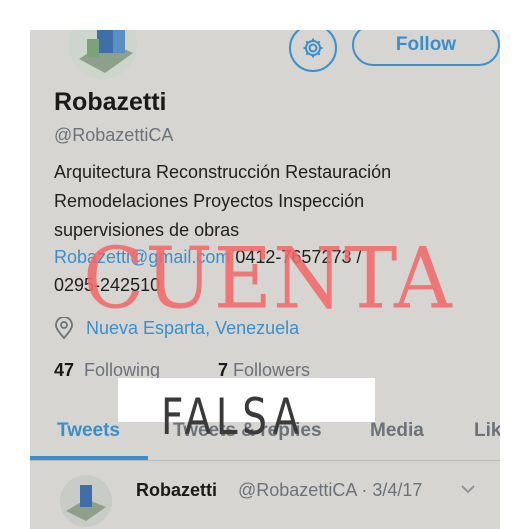 This screenshot has height=529, width=529. I want to click on bio-line: Remodelaciones Proyectos Inspección, so click(209, 201).